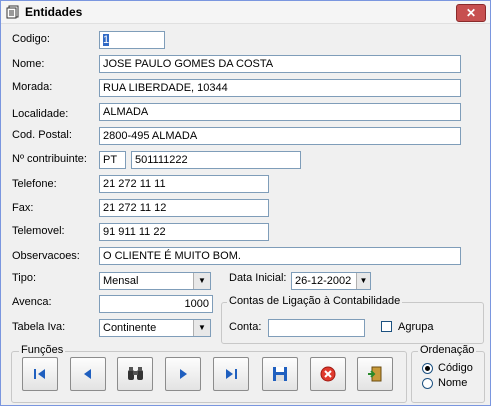 This screenshot has width=491, height=406. I want to click on localidade-label: Localidade:, so click(40, 114).